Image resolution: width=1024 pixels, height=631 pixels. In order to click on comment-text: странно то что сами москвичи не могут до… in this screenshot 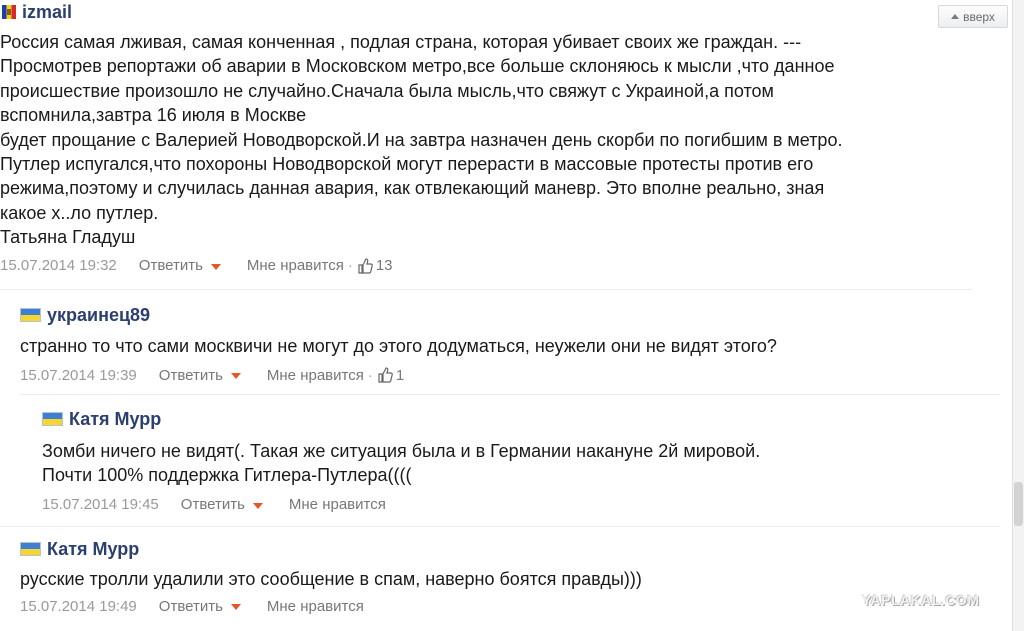, I will do `click(398, 346)`.